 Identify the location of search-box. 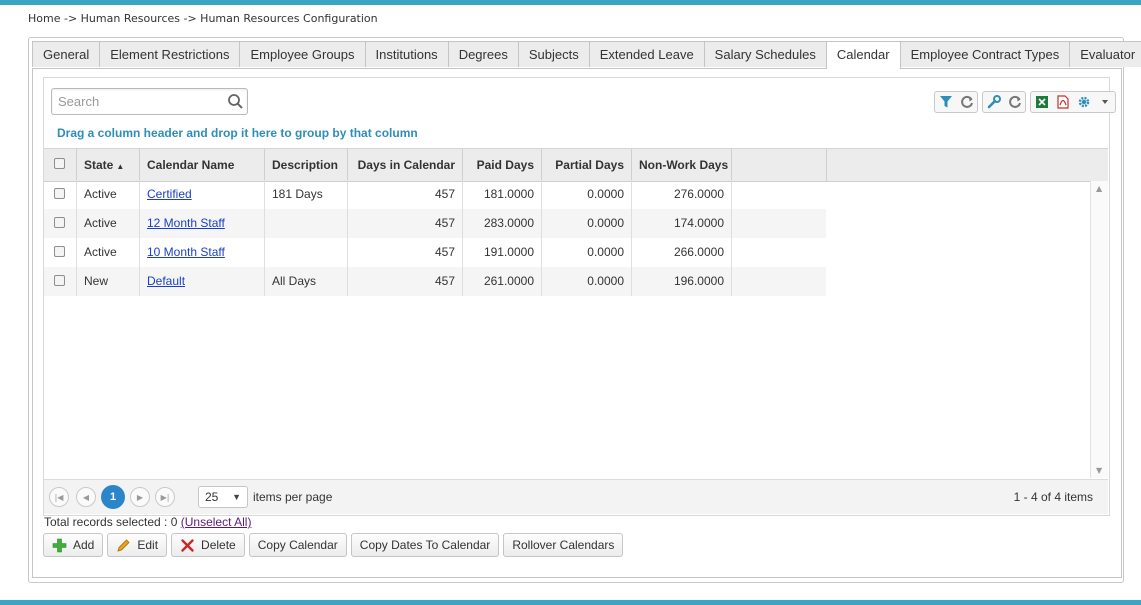
(149, 101).